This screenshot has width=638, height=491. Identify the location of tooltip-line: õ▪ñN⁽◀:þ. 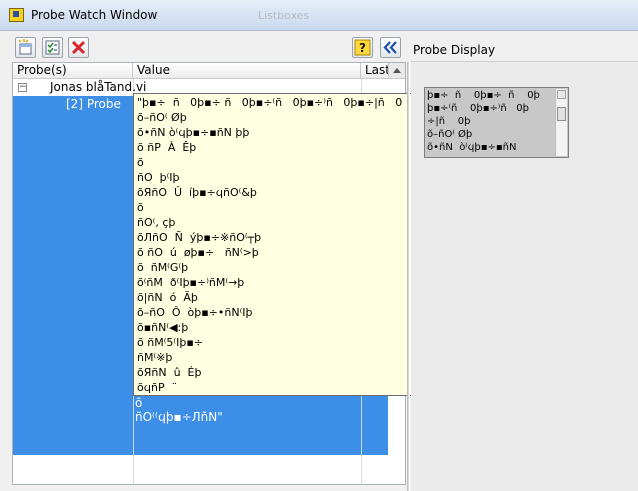
(163, 327).